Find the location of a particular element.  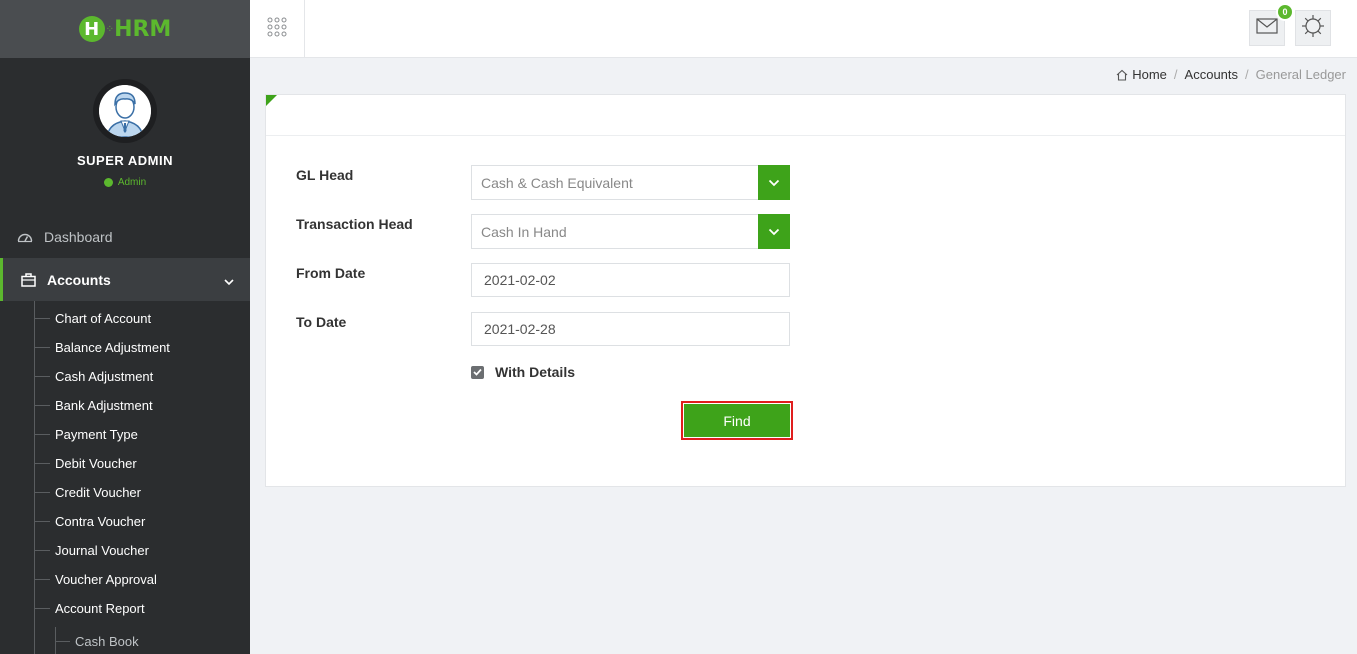

breadcrumb-accounts-link: Accounts is located at coordinates (1211, 74).